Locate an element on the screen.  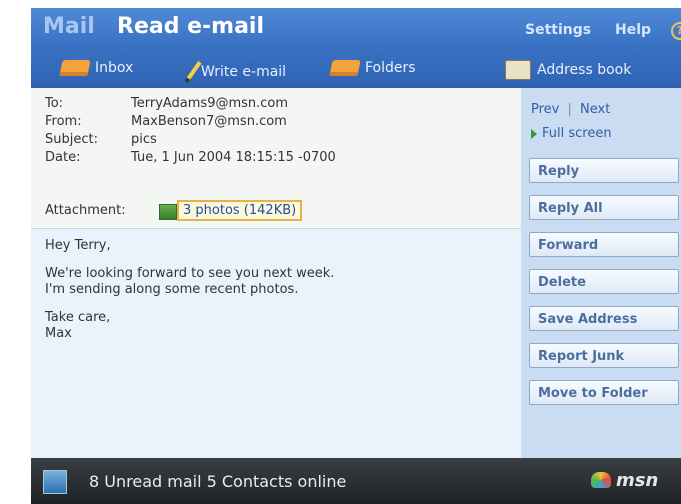
prev-link: Prev is located at coordinates (545, 109).